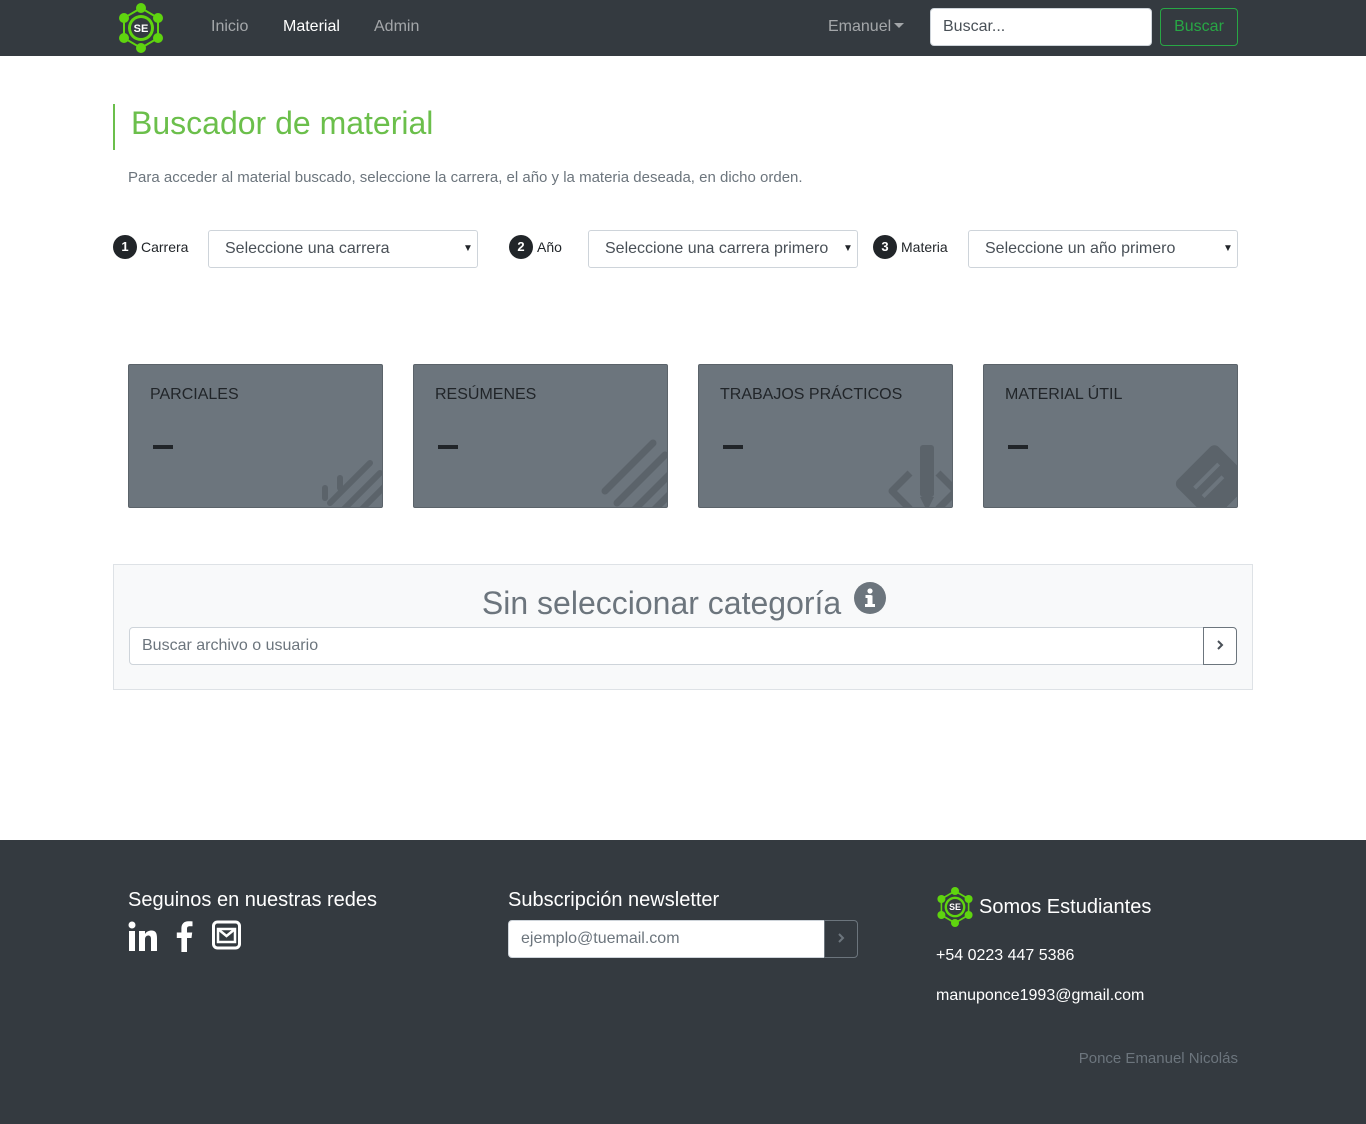  I want to click on brand-logo-text: SE, so click(955, 907).